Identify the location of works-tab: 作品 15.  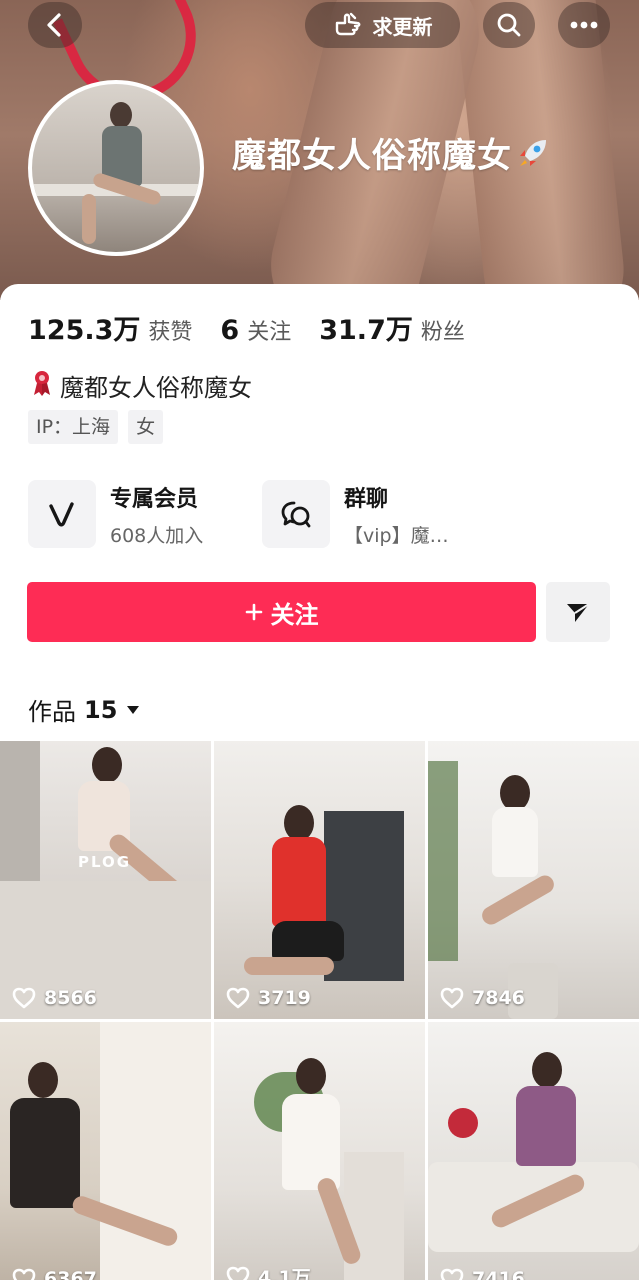
(84, 709).